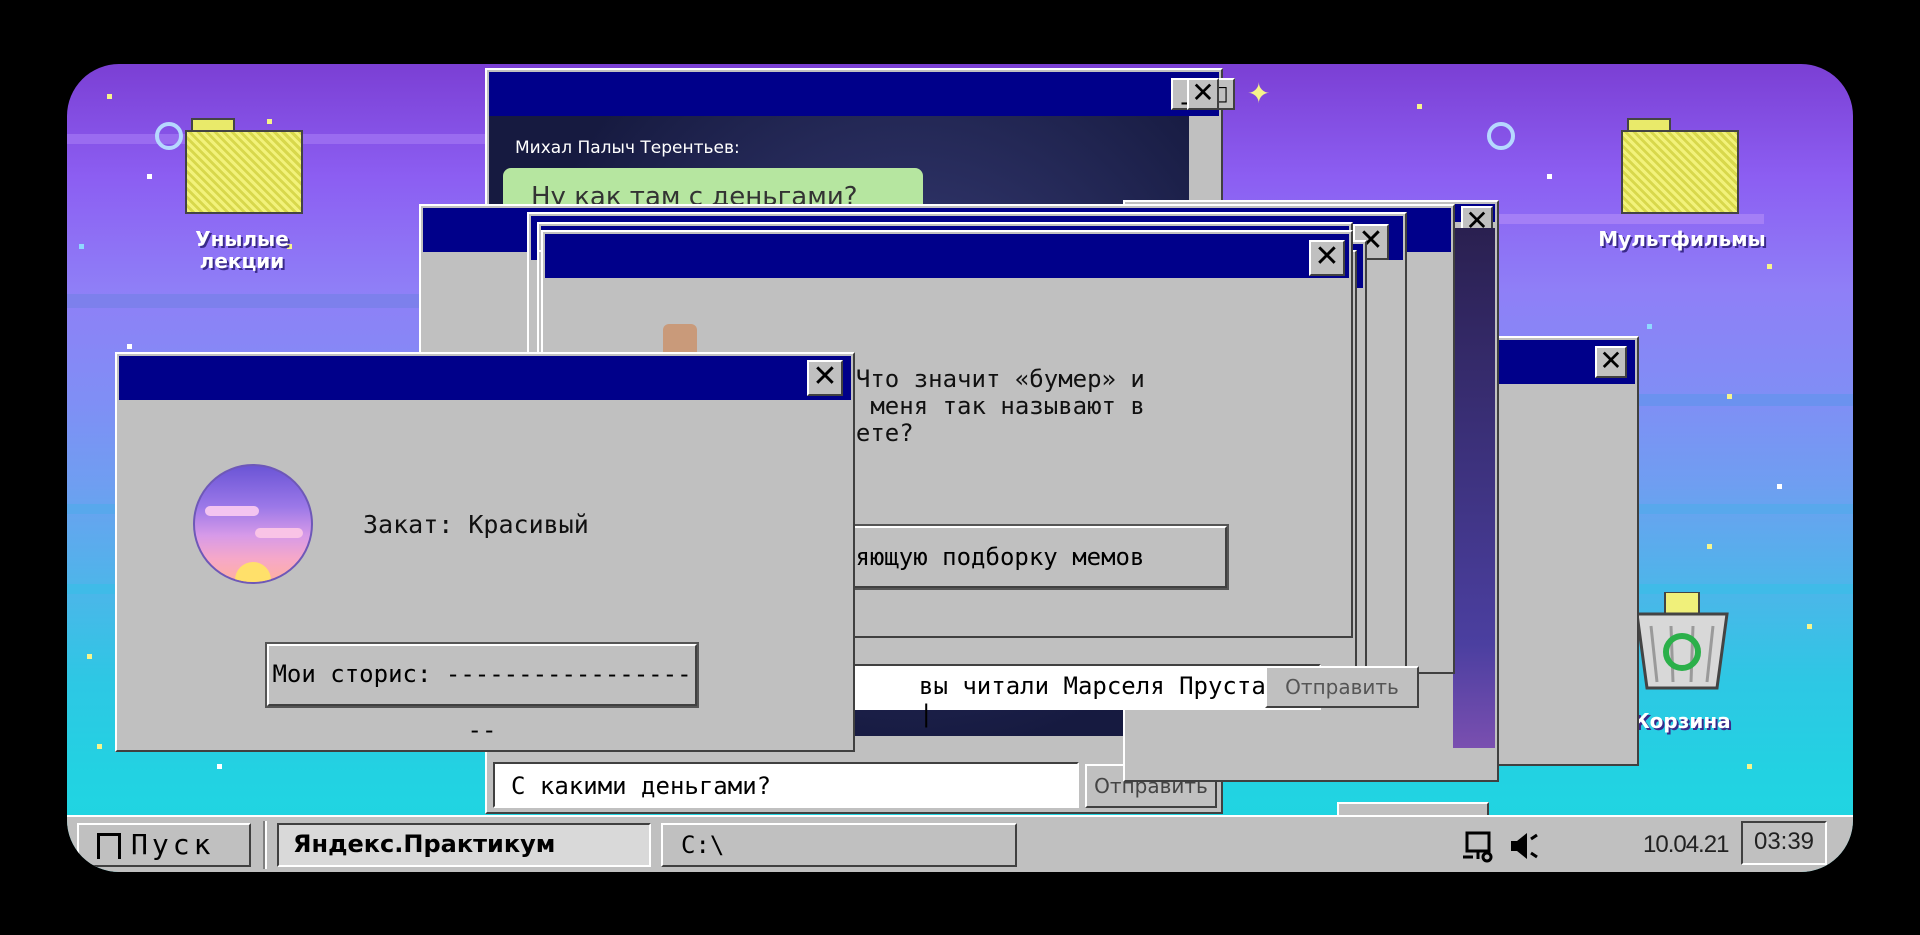  Describe the element at coordinates (786, 785) in the screenshot. I see `chat-input: С какими деньгами?` at that location.